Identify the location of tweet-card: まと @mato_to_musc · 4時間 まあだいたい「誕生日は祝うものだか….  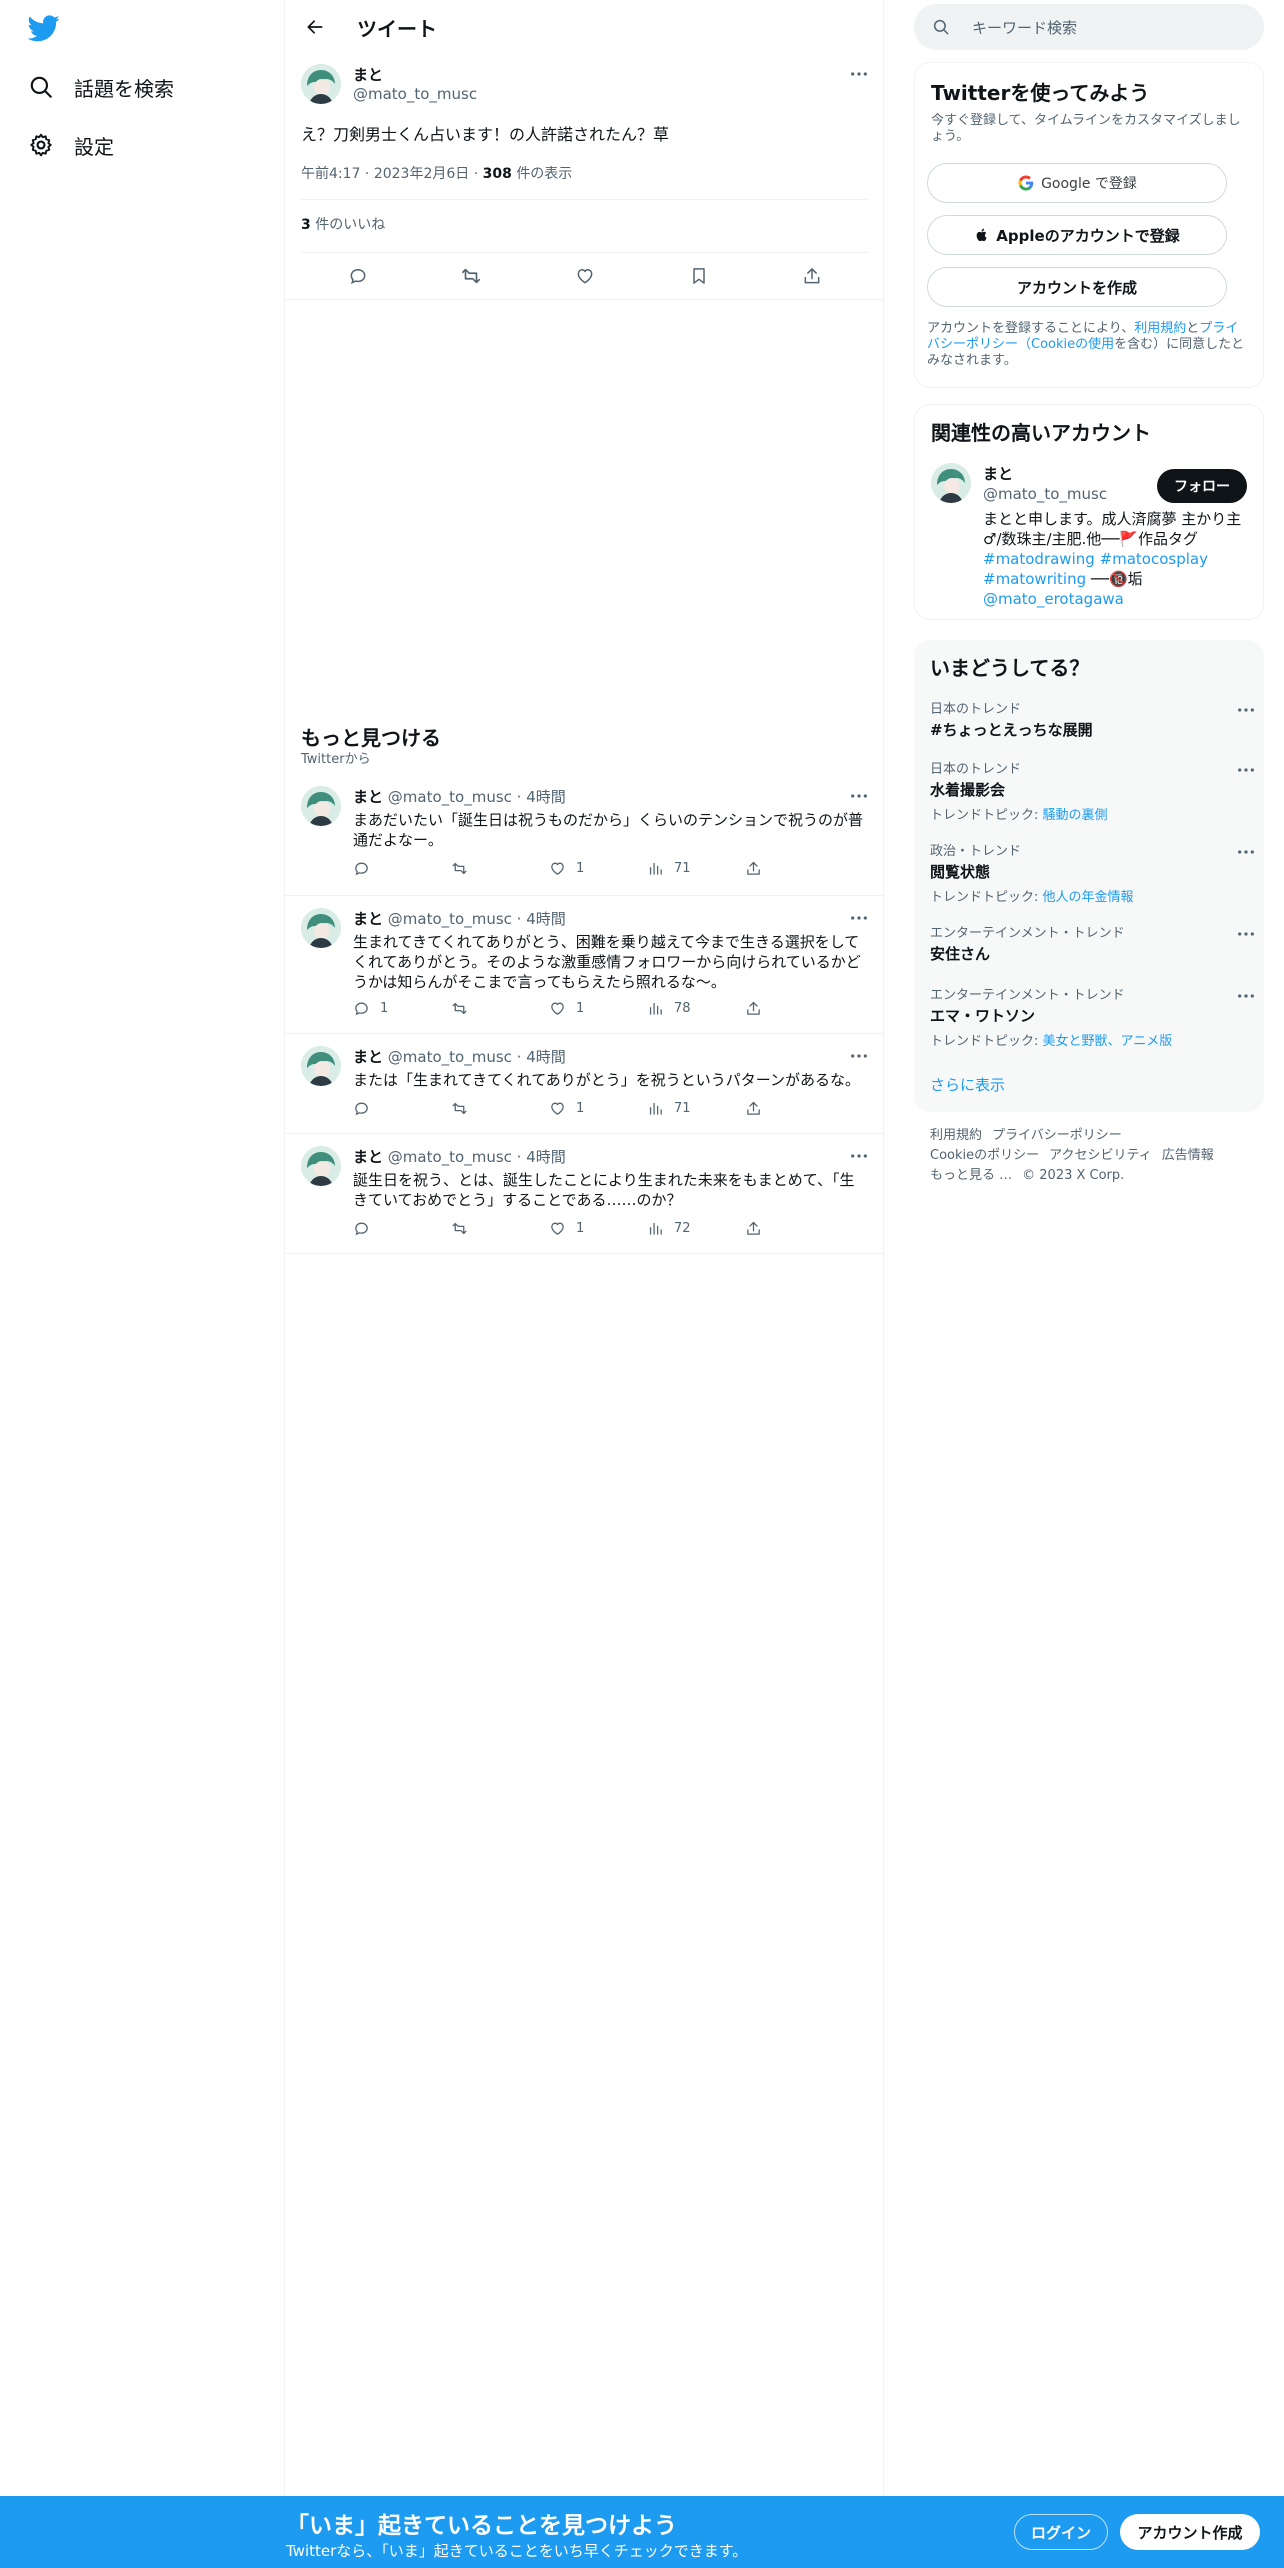
(585, 835).